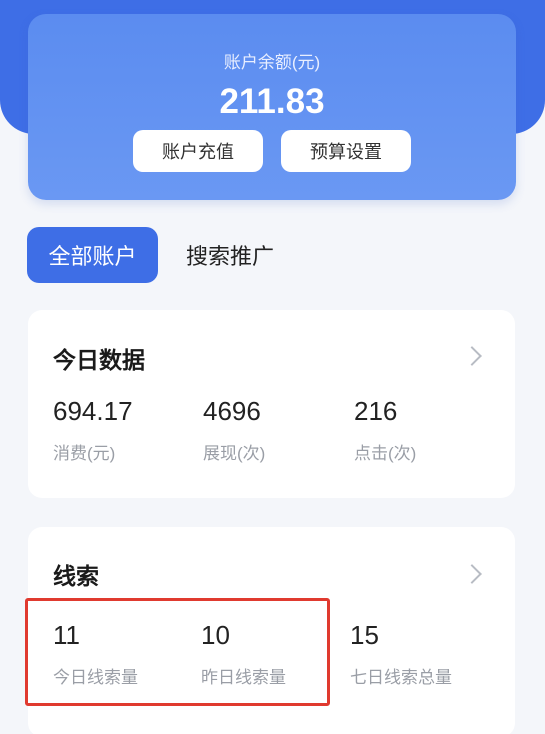 The image size is (545, 734). What do you see at coordinates (401, 654) in the screenshot?
I see `stat-seven-day-leads: 15 七日线索总量` at bounding box center [401, 654].